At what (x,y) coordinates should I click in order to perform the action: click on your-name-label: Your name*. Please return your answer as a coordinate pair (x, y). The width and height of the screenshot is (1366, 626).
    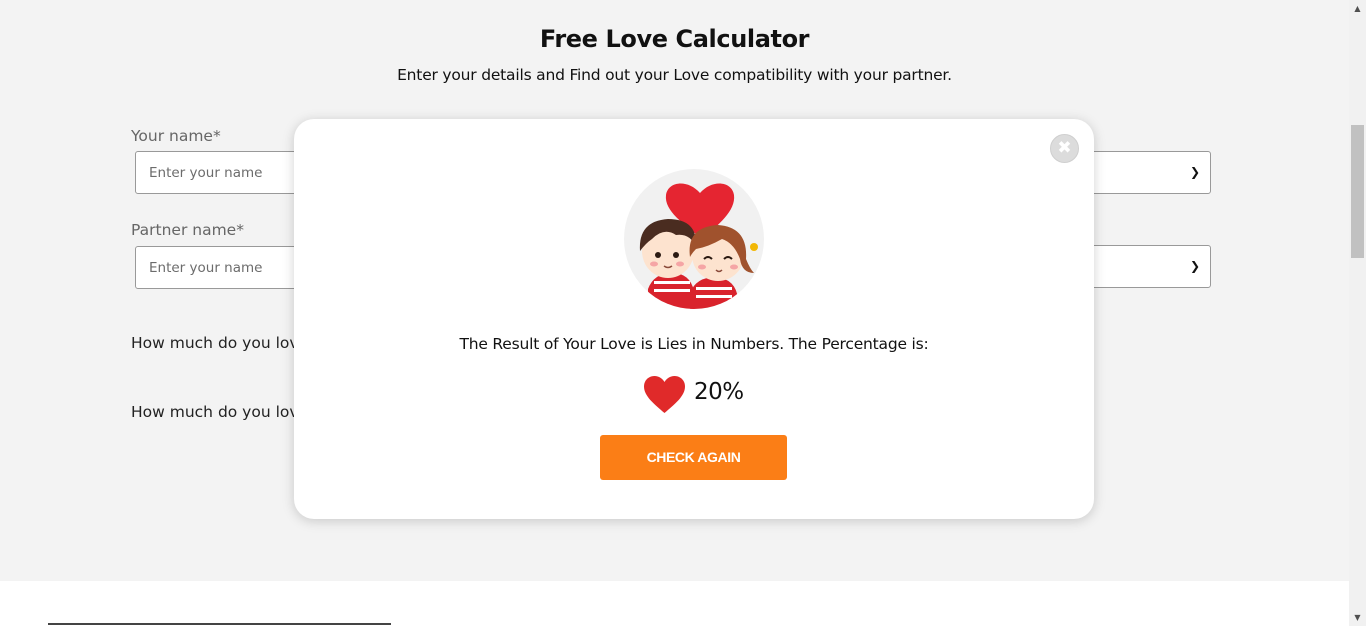
    Looking at the image, I should click on (176, 136).